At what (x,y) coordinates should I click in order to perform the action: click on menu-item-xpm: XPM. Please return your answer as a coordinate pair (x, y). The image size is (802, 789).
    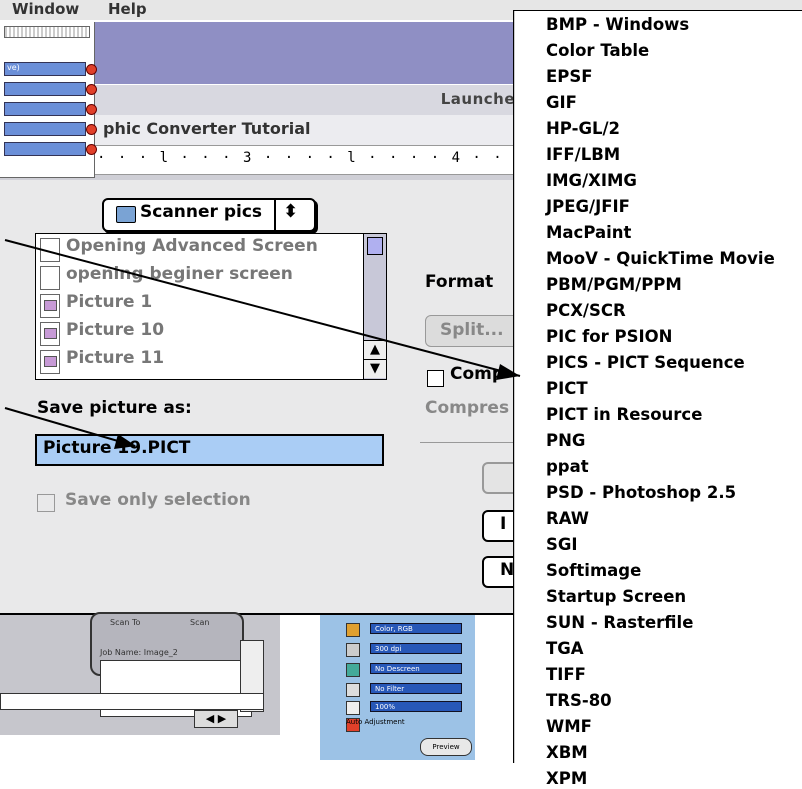
    Looking at the image, I should click on (566, 779).